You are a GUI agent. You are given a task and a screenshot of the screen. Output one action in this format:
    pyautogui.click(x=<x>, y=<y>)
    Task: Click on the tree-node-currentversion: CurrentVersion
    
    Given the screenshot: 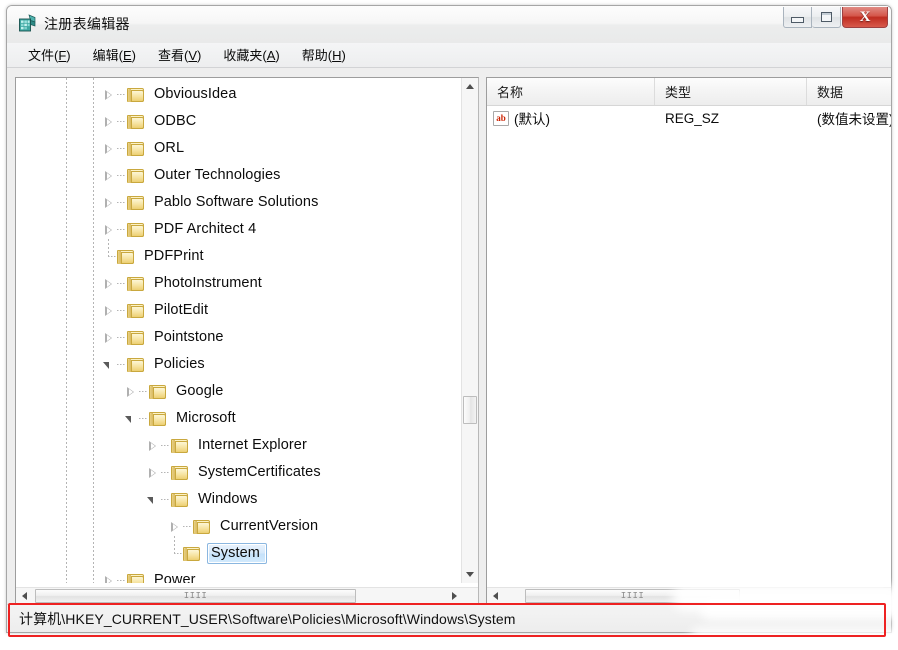 What is the action you would take?
    pyautogui.click(x=244, y=526)
    